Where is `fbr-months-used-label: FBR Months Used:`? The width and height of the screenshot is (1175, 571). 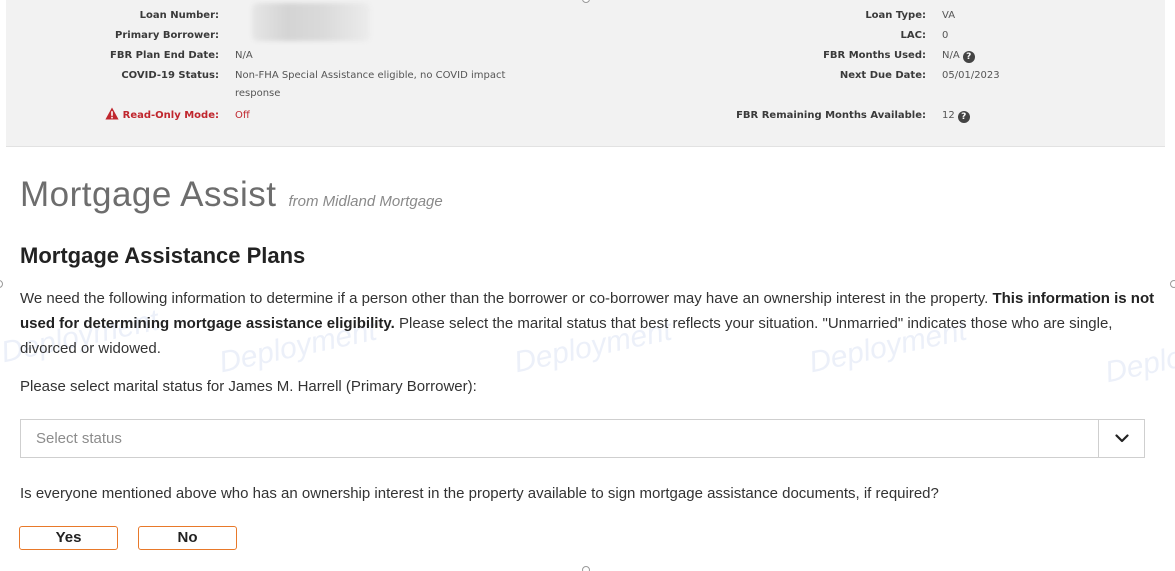
fbr-months-used-label: FBR Months Used: is located at coordinates (874, 55).